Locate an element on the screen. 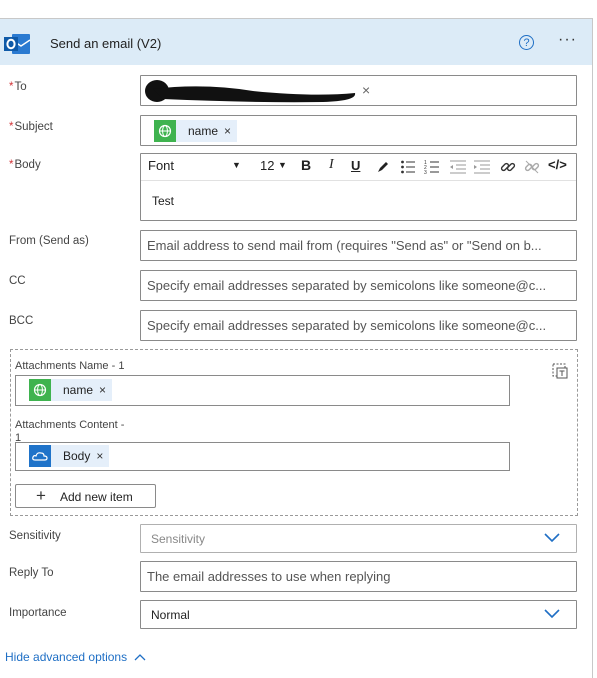 This screenshot has width=597, height=678. reply-to-field: The email addresses to use when replying is located at coordinates (358, 576).